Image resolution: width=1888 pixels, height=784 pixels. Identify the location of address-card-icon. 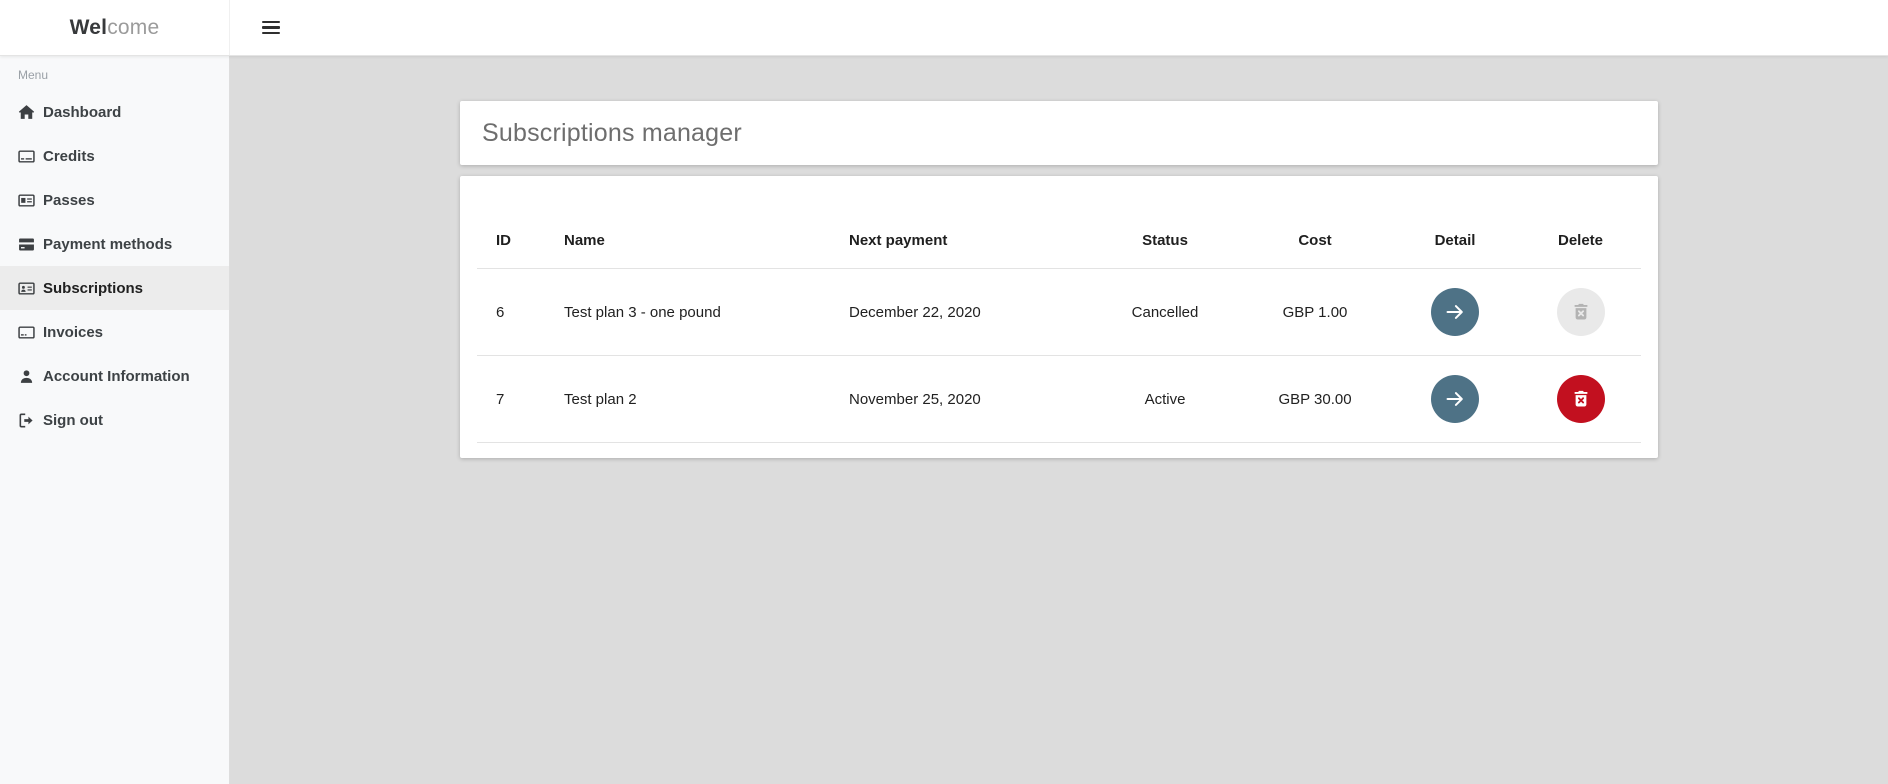
(26, 288).